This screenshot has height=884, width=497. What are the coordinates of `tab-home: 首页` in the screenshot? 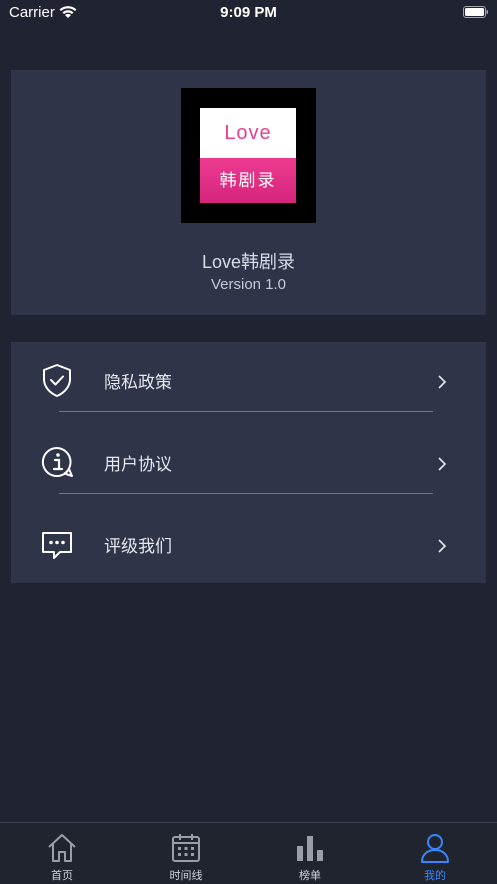 It's located at (62, 853).